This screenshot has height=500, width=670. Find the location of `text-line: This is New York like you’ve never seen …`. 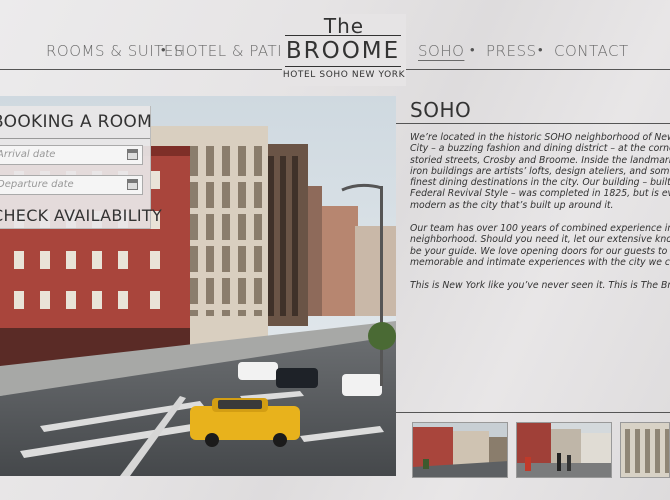

text-line: This is New York like you’ve never seen … is located at coordinates (540, 286).